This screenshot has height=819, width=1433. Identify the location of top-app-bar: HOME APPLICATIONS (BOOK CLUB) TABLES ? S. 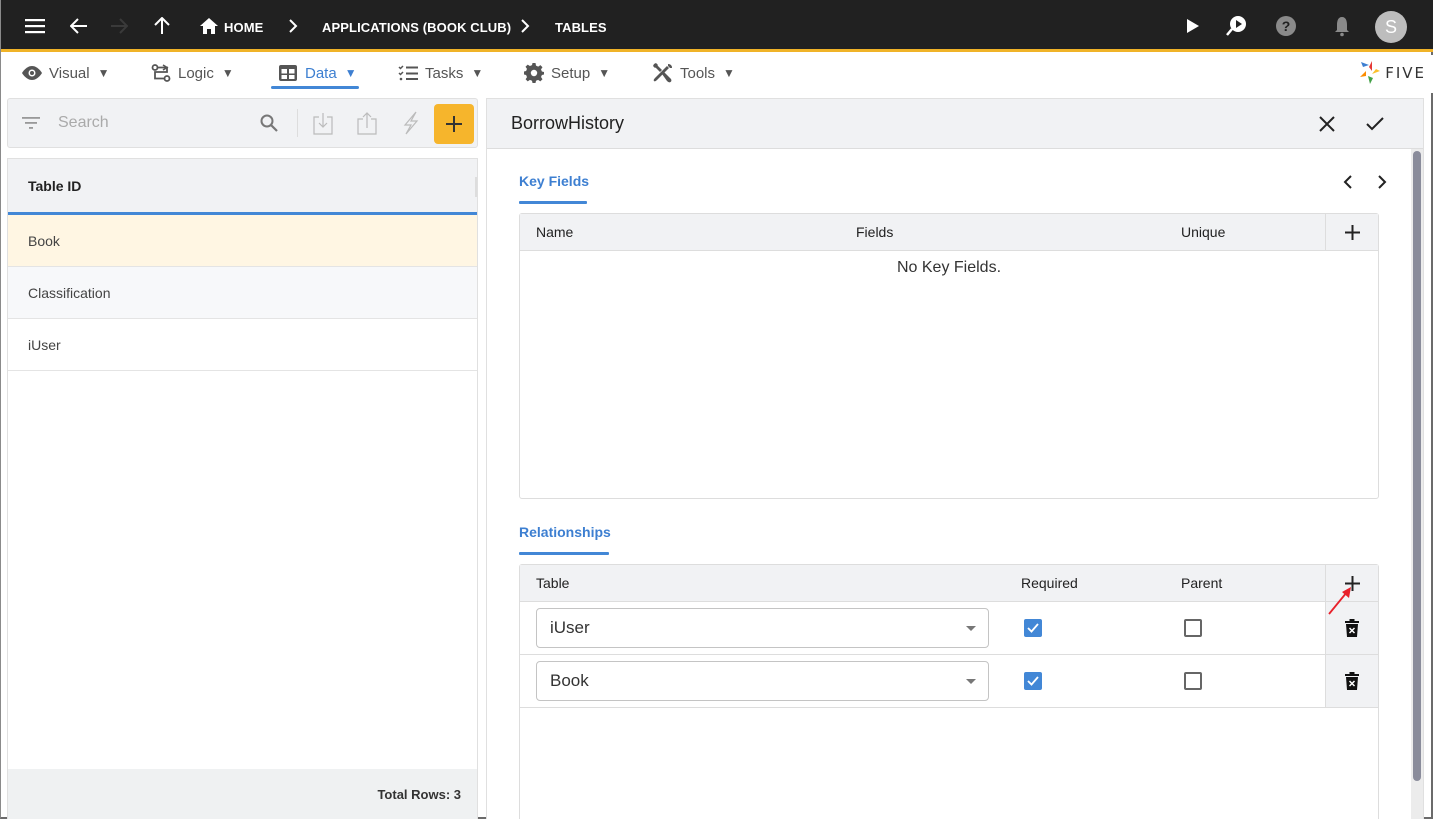
(717, 26).